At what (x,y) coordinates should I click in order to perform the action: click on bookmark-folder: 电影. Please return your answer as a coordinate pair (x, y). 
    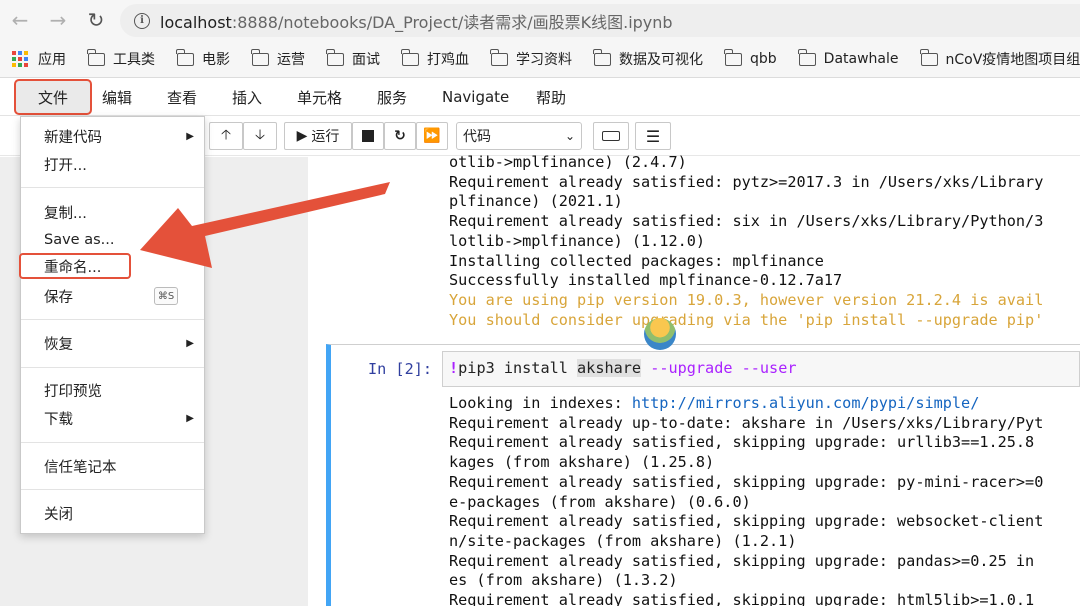
    Looking at the image, I should click on (203, 58).